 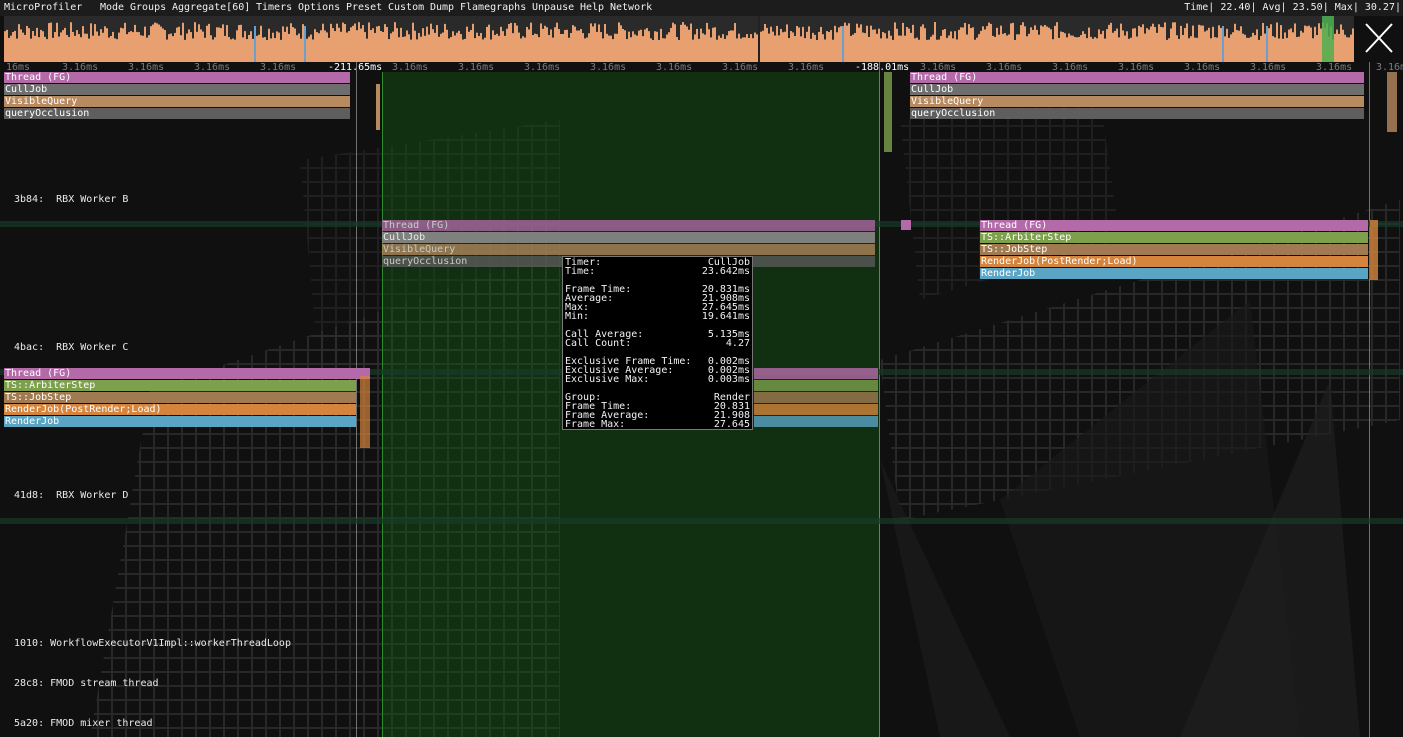 I want to click on menu-custom: Custom, so click(x=406, y=7).